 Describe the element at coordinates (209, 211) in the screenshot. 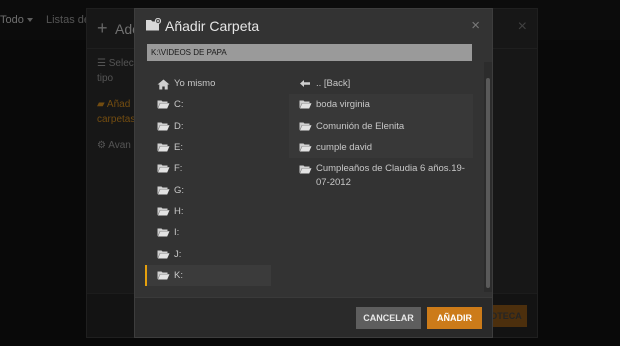

I see `drive-item: H:` at that location.